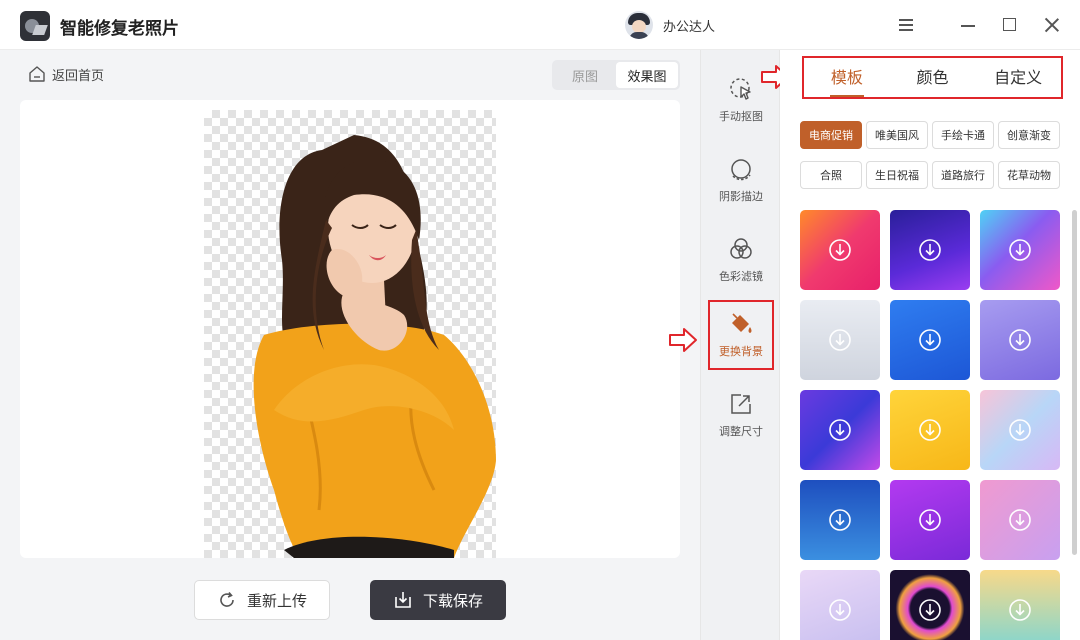  I want to click on result-view-tab: 效果图, so click(647, 75).